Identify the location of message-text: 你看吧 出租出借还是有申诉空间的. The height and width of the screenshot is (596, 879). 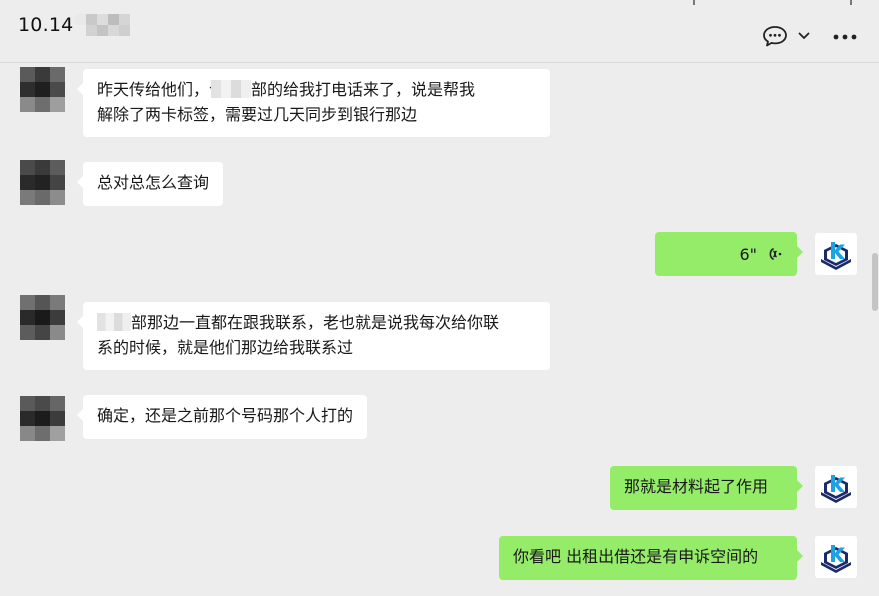
(636, 556).